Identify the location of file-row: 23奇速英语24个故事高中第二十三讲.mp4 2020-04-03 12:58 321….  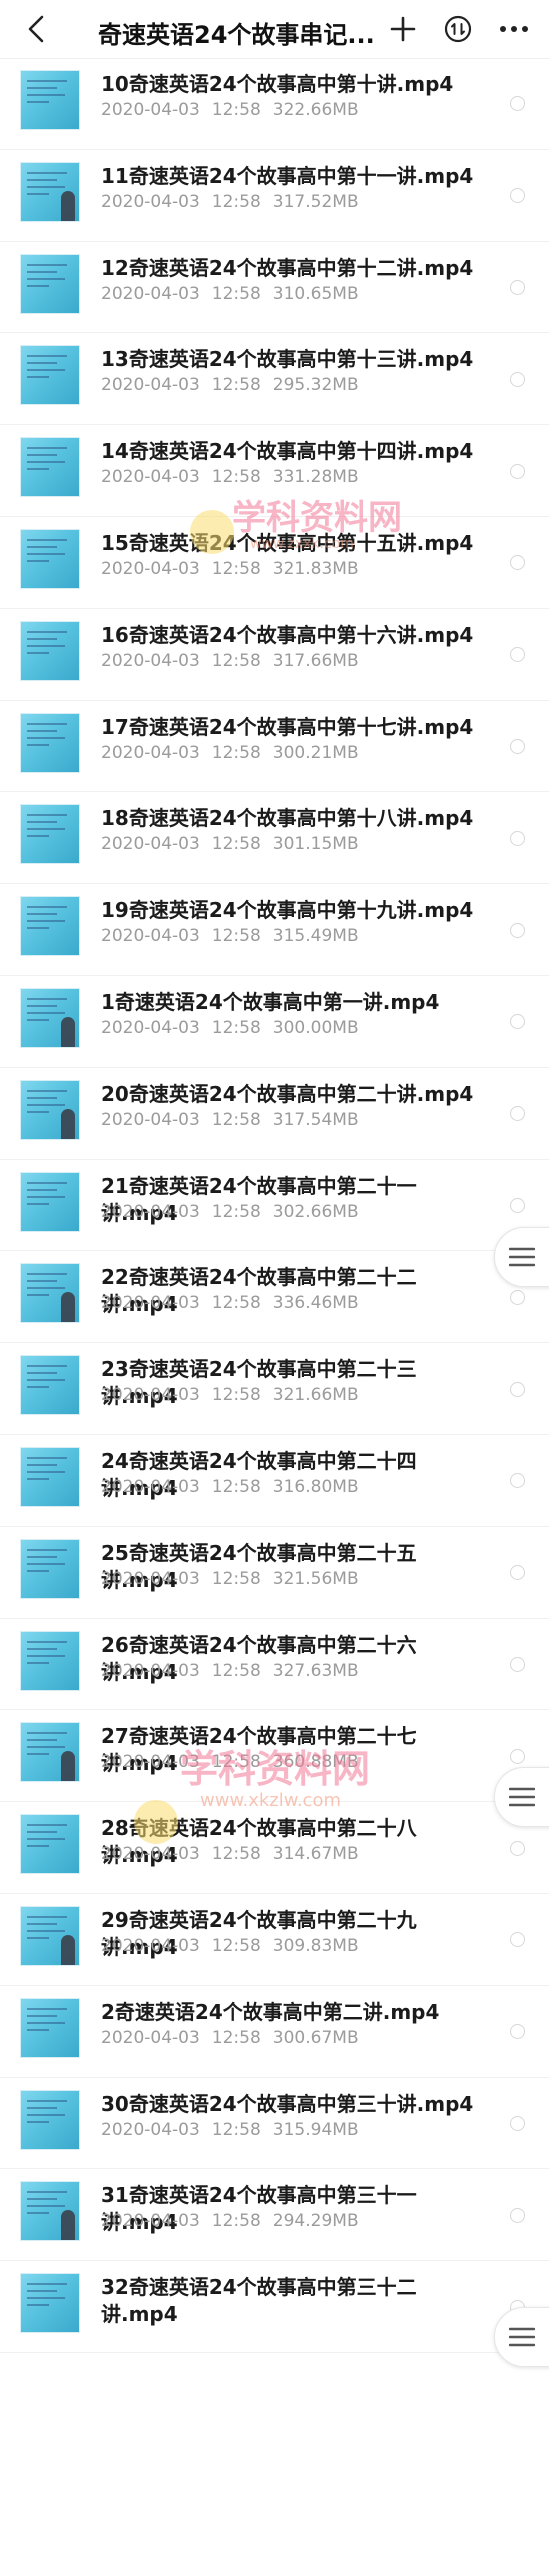
(274, 1389).